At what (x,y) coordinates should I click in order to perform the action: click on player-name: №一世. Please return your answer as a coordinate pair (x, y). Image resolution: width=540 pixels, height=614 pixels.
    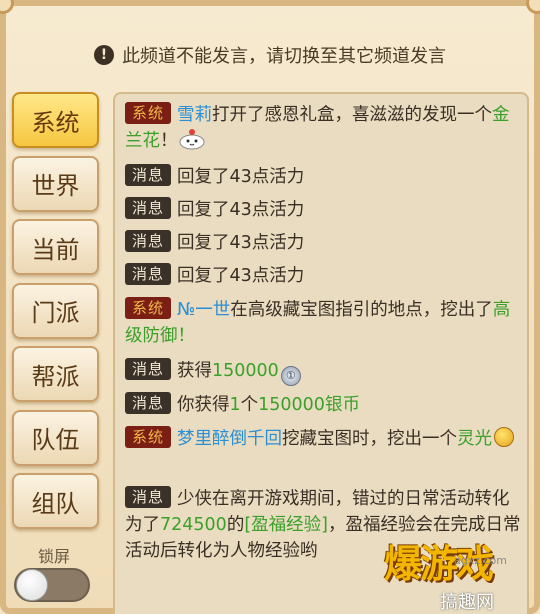
    Looking at the image, I should click on (203, 310).